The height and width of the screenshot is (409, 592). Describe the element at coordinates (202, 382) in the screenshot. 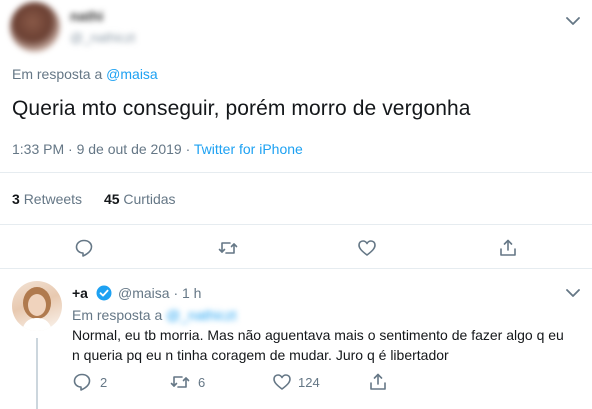

I see `retweet-count: 6` at that location.